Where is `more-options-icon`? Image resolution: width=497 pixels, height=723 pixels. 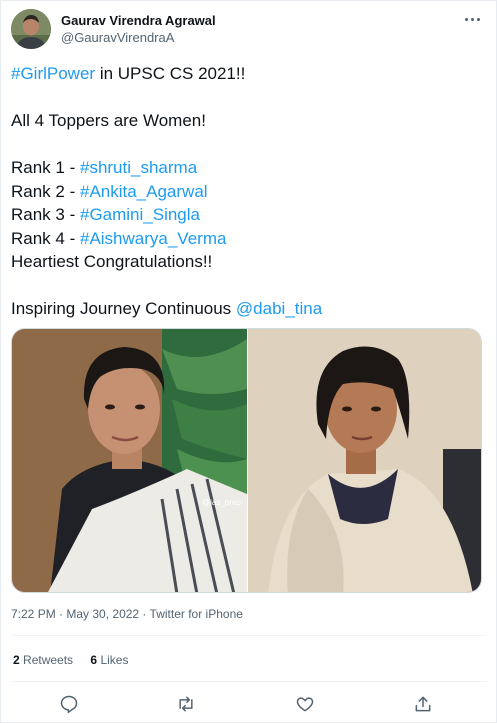 more-options-icon is located at coordinates (473, 19).